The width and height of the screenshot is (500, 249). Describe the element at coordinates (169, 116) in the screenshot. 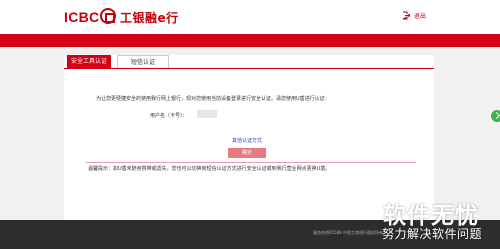

I see `username-label: 用户名（卡号）：` at that location.